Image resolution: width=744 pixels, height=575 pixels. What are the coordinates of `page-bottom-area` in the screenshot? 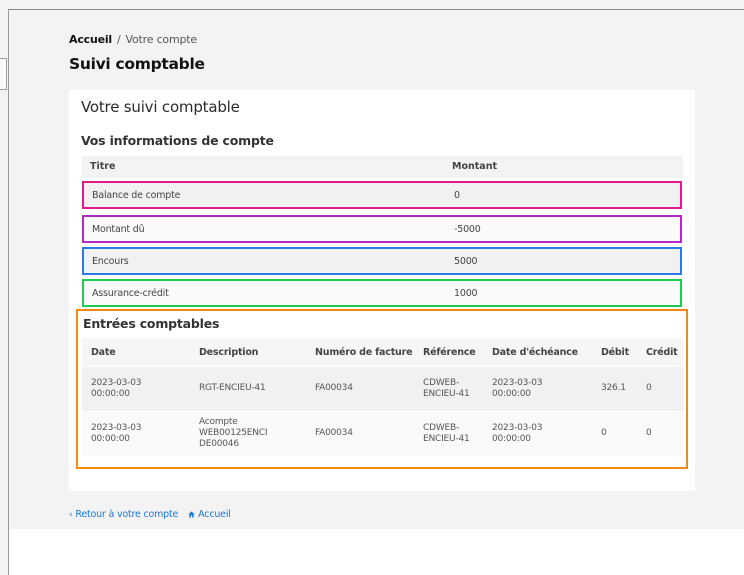 It's located at (376, 552).